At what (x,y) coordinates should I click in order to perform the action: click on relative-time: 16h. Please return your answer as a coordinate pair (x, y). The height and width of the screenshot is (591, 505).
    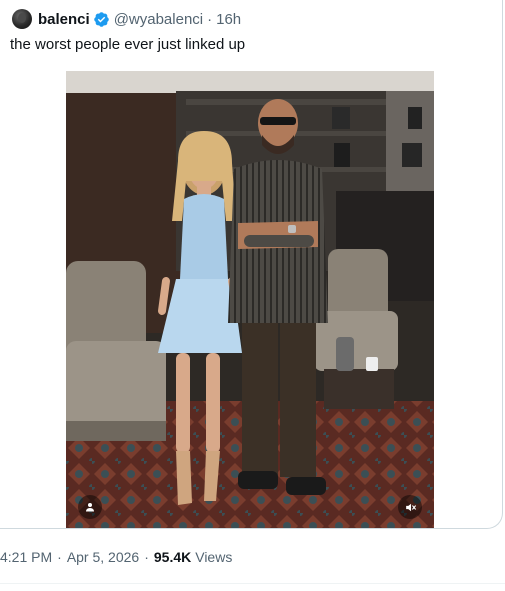
    Looking at the image, I should click on (228, 19).